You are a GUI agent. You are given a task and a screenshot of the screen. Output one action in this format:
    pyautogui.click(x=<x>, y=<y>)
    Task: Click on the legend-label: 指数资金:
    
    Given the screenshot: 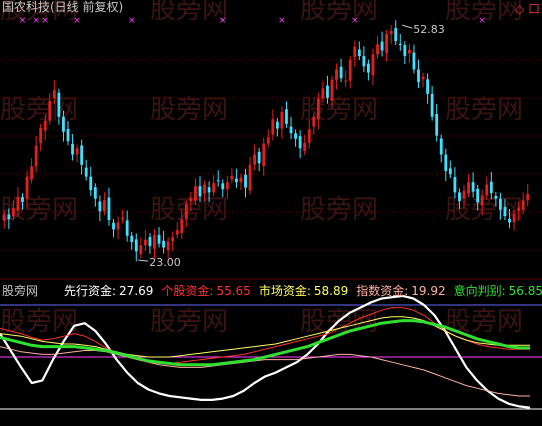 What is the action you would take?
    pyautogui.click(x=382, y=290)
    